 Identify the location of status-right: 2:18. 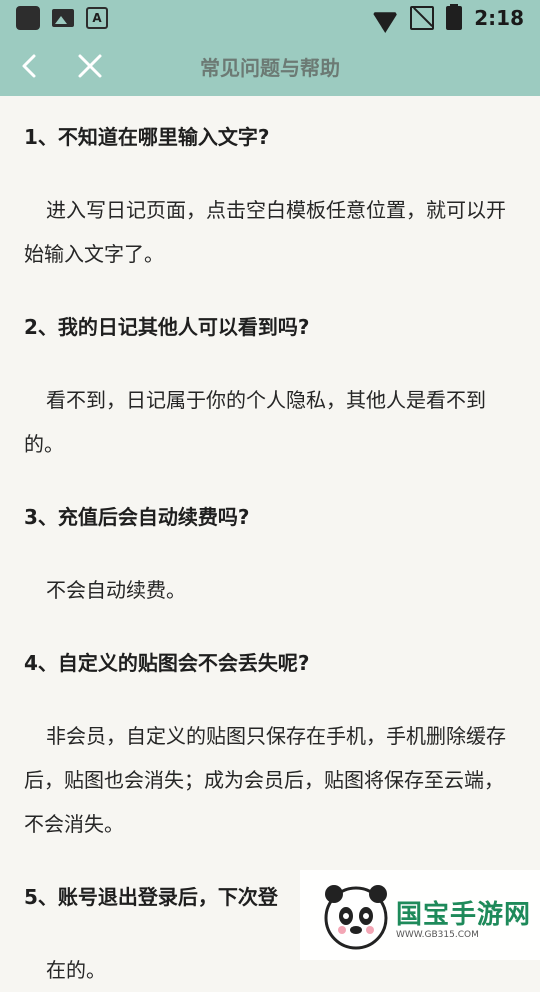
(448, 17).